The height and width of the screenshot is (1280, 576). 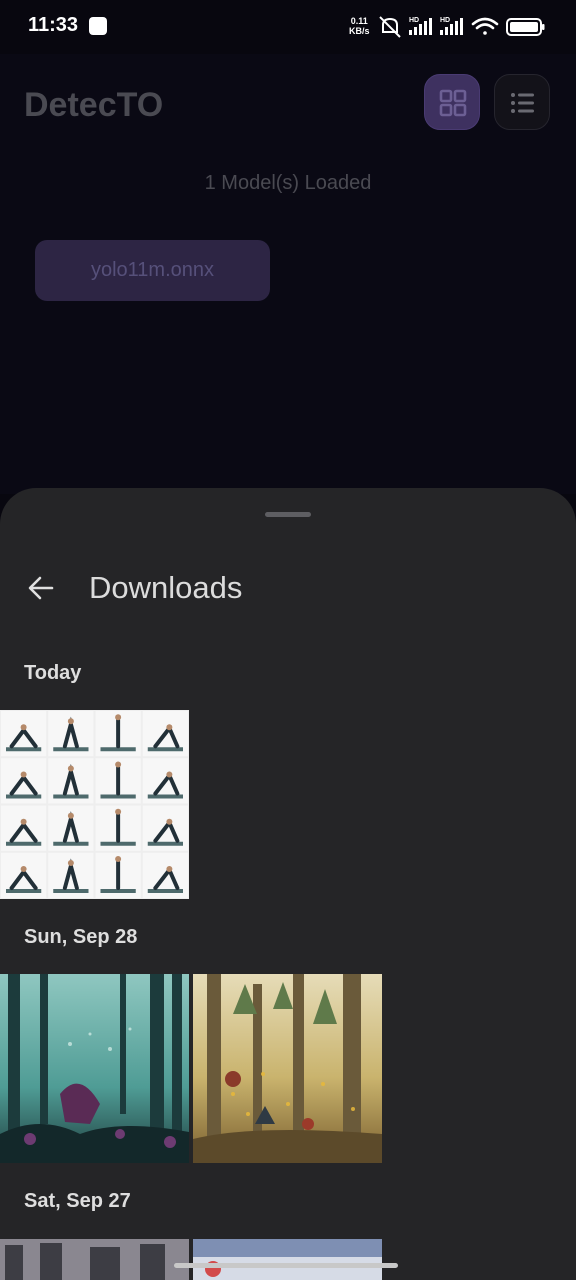 What do you see at coordinates (288, 183) in the screenshot?
I see `models-loaded-text: 1 Model(s) Loaded` at bounding box center [288, 183].